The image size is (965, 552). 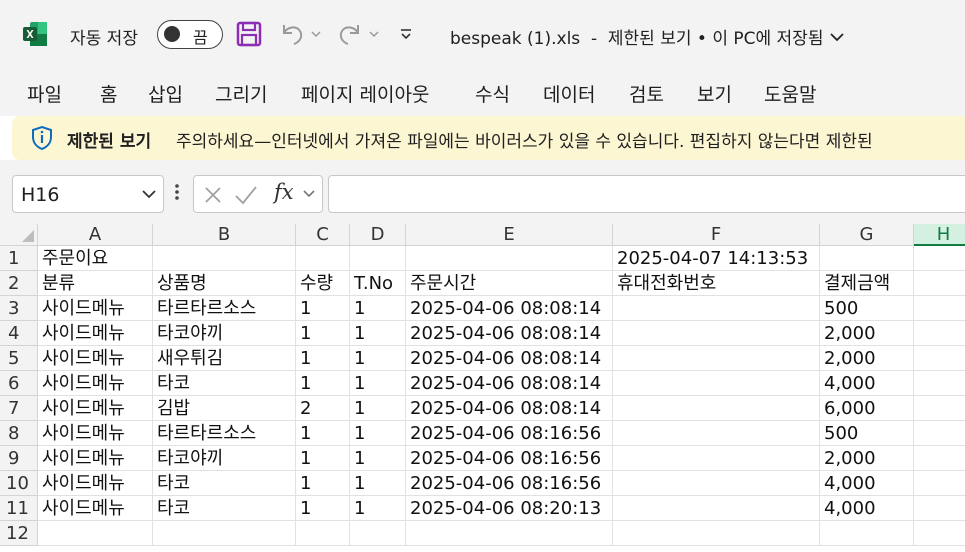 I want to click on cell-c4: 1, so click(x=323, y=333).